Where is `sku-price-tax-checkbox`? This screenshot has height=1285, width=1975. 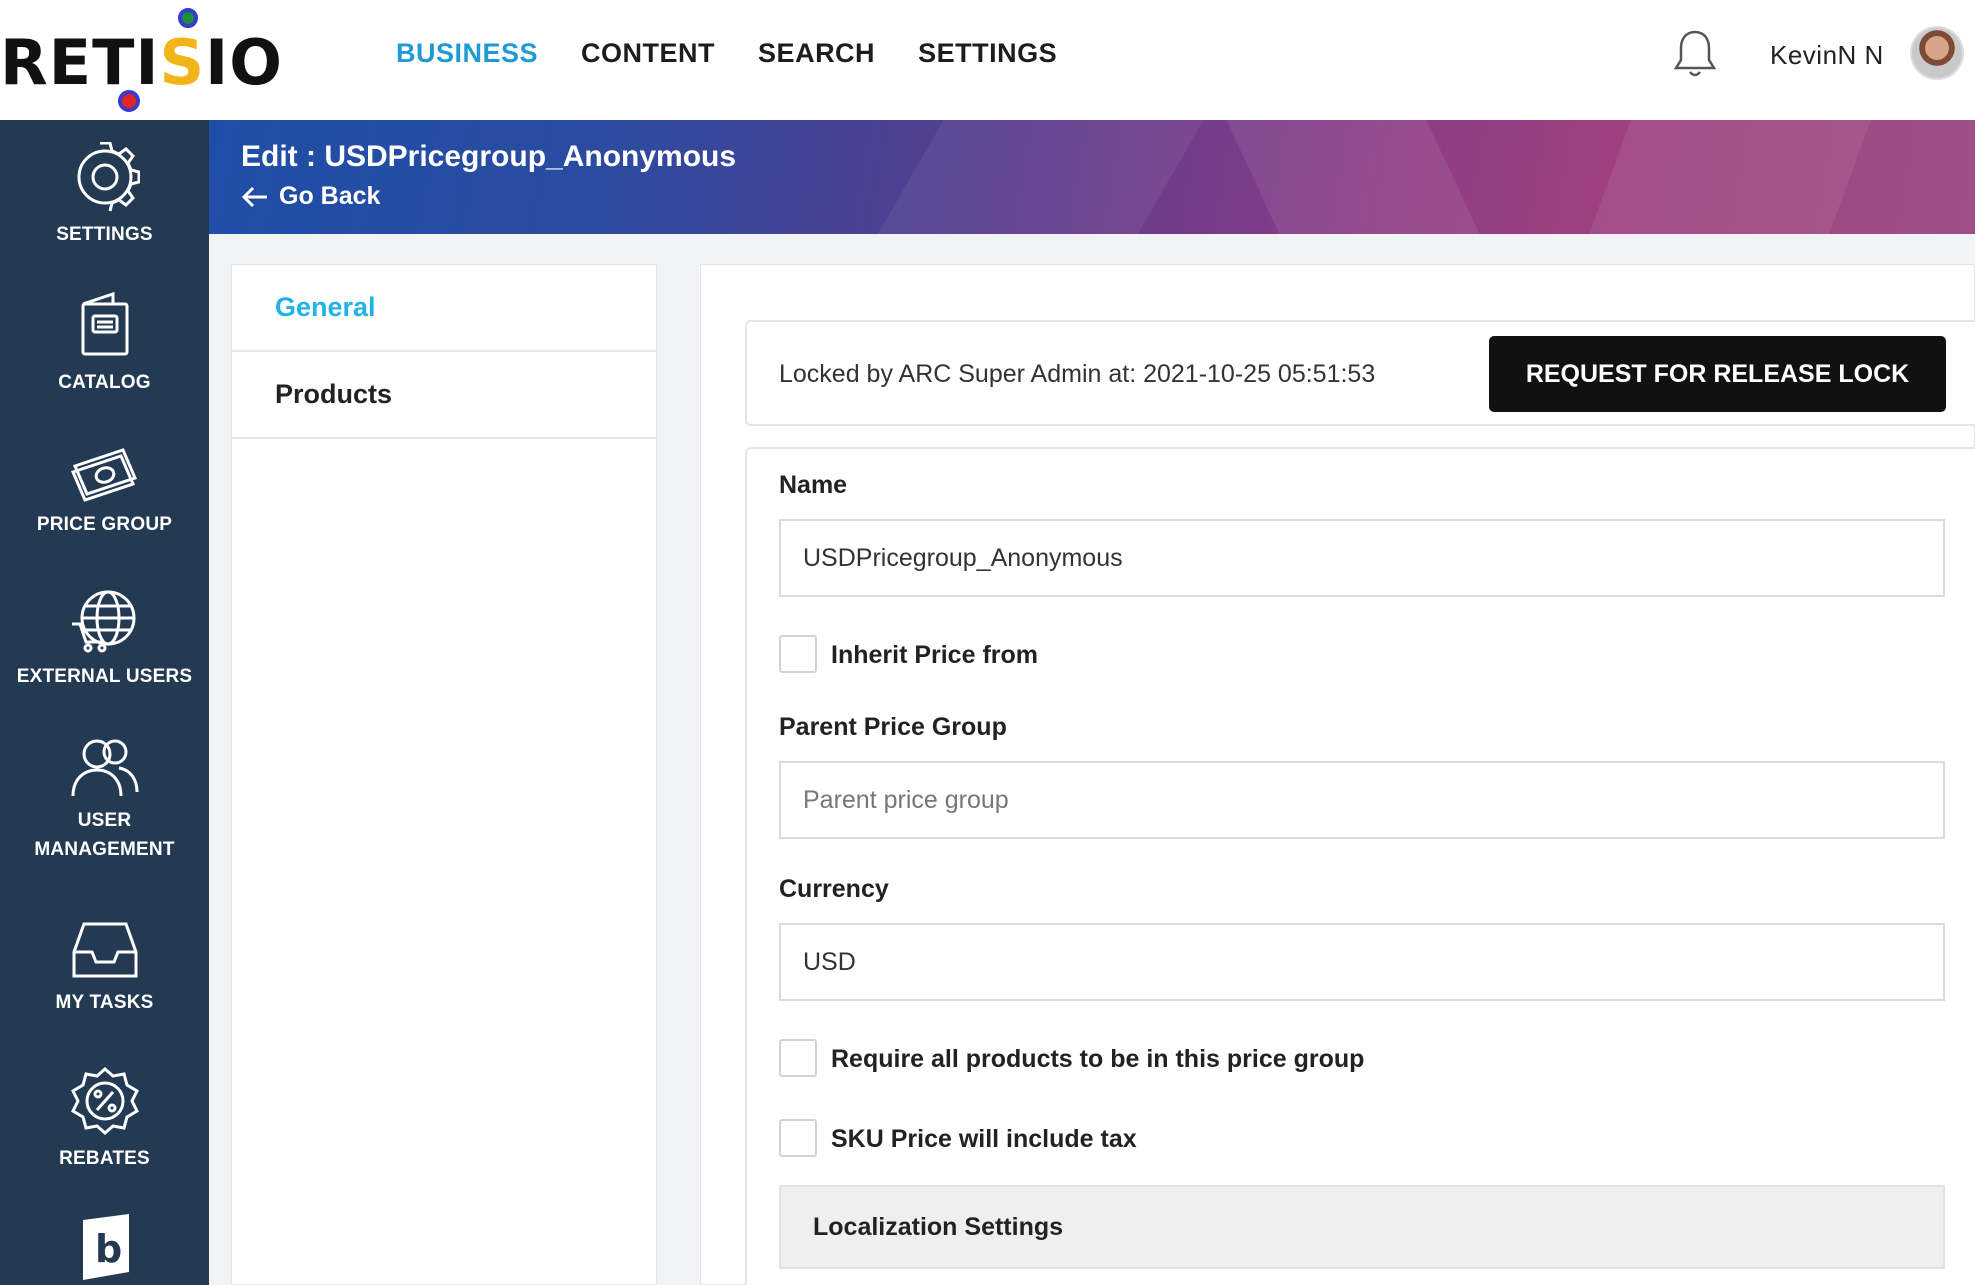 sku-price-tax-checkbox is located at coordinates (798, 1138).